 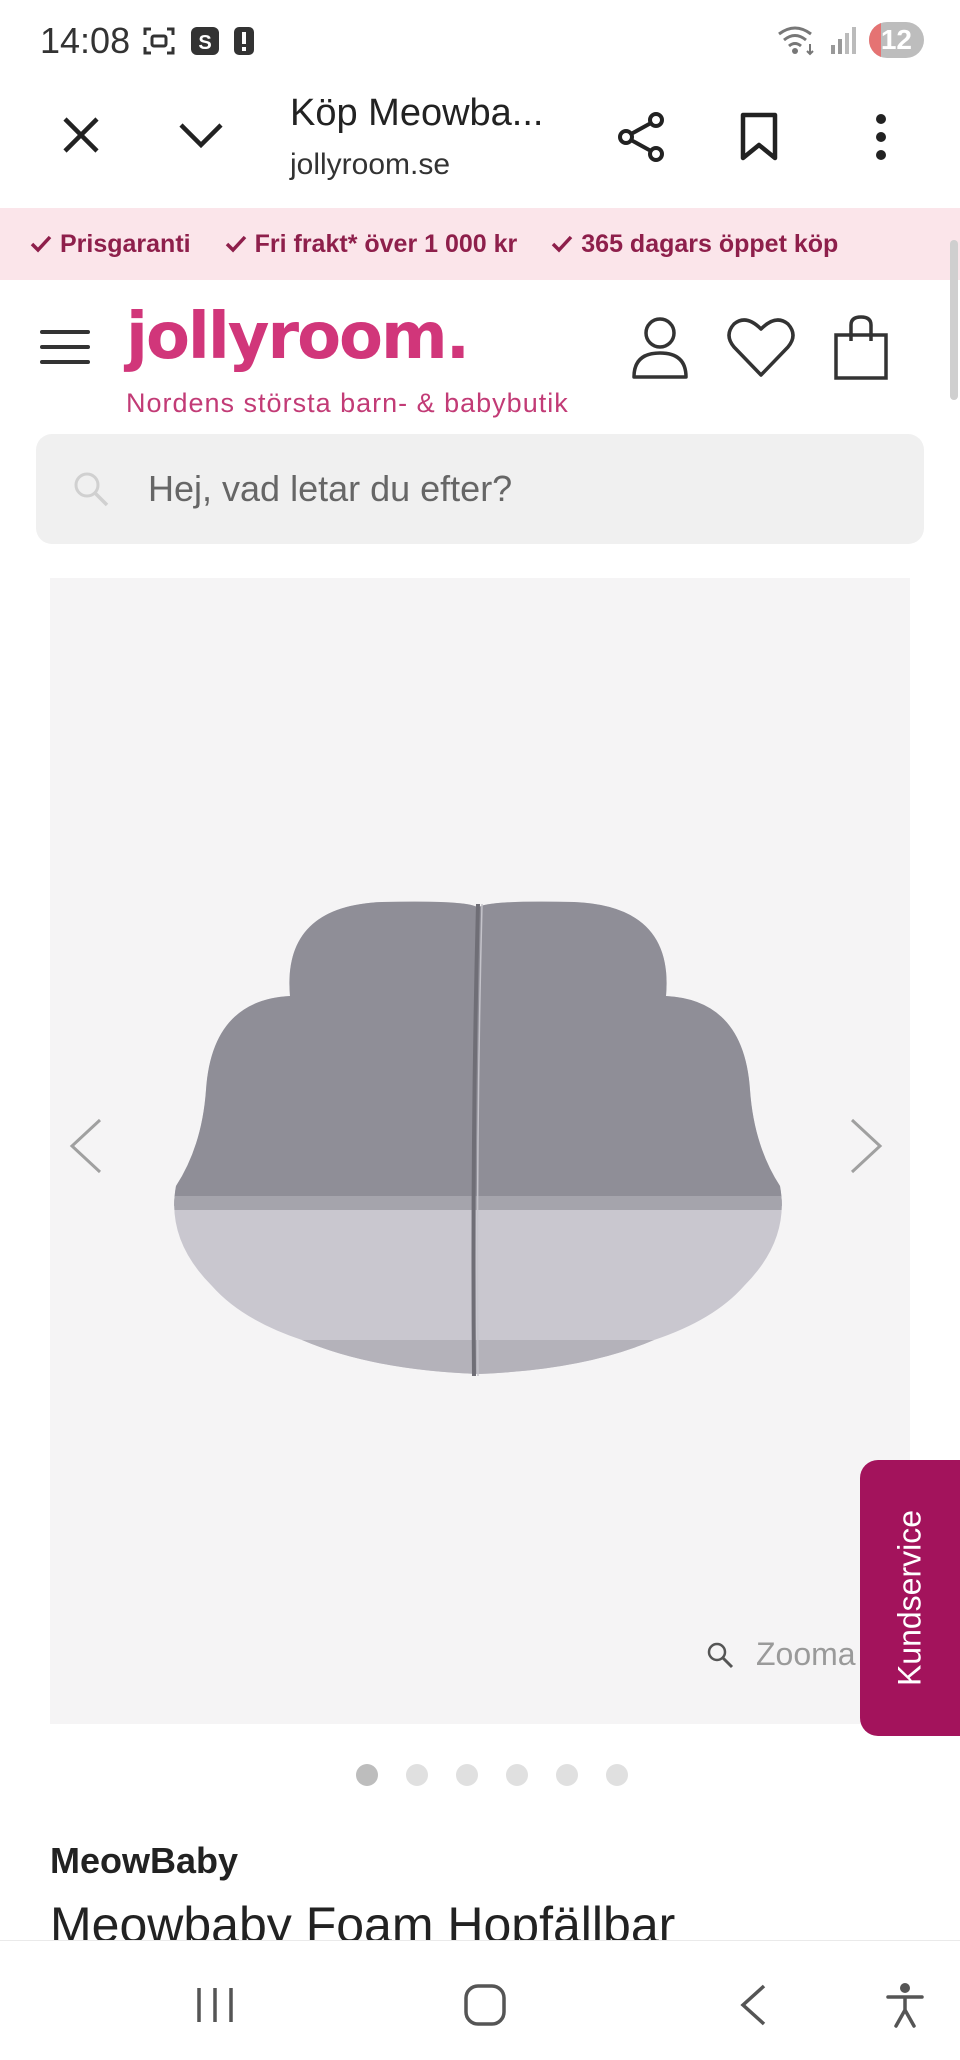 I want to click on wishlist-button, so click(x=761, y=351).